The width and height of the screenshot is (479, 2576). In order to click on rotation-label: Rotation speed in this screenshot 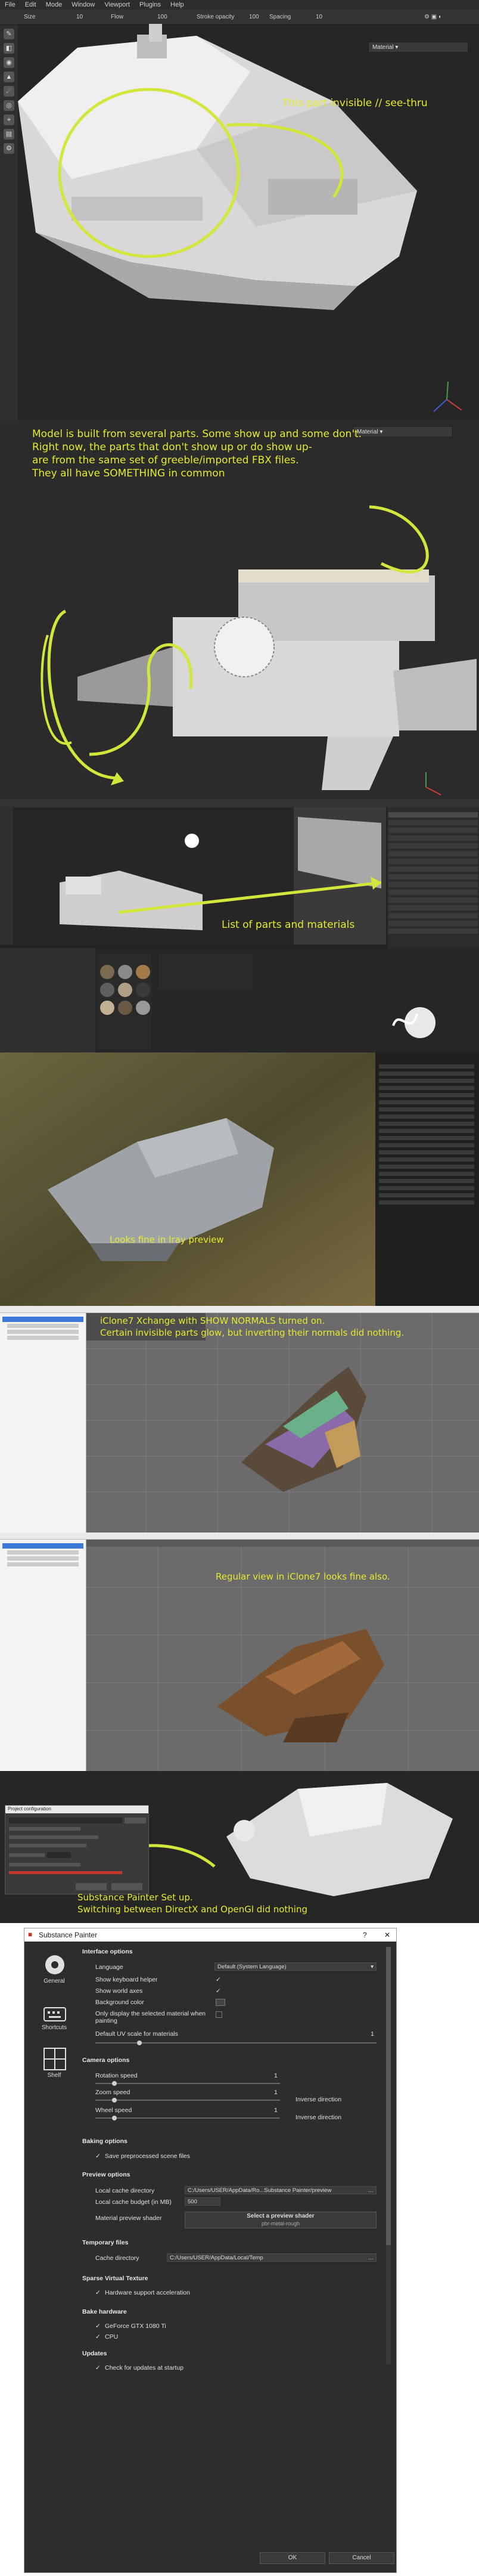, I will do `click(116, 2075)`.